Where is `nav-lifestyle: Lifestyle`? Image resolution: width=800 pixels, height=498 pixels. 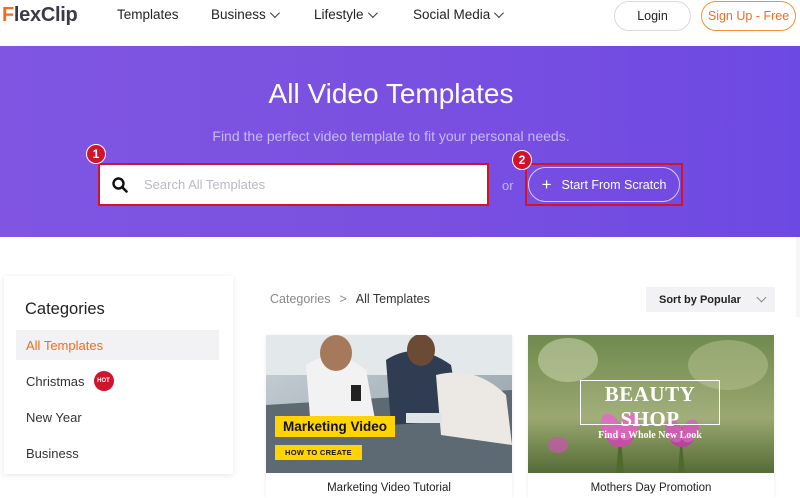
nav-lifestyle: Lifestyle is located at coordinates (346, 14).